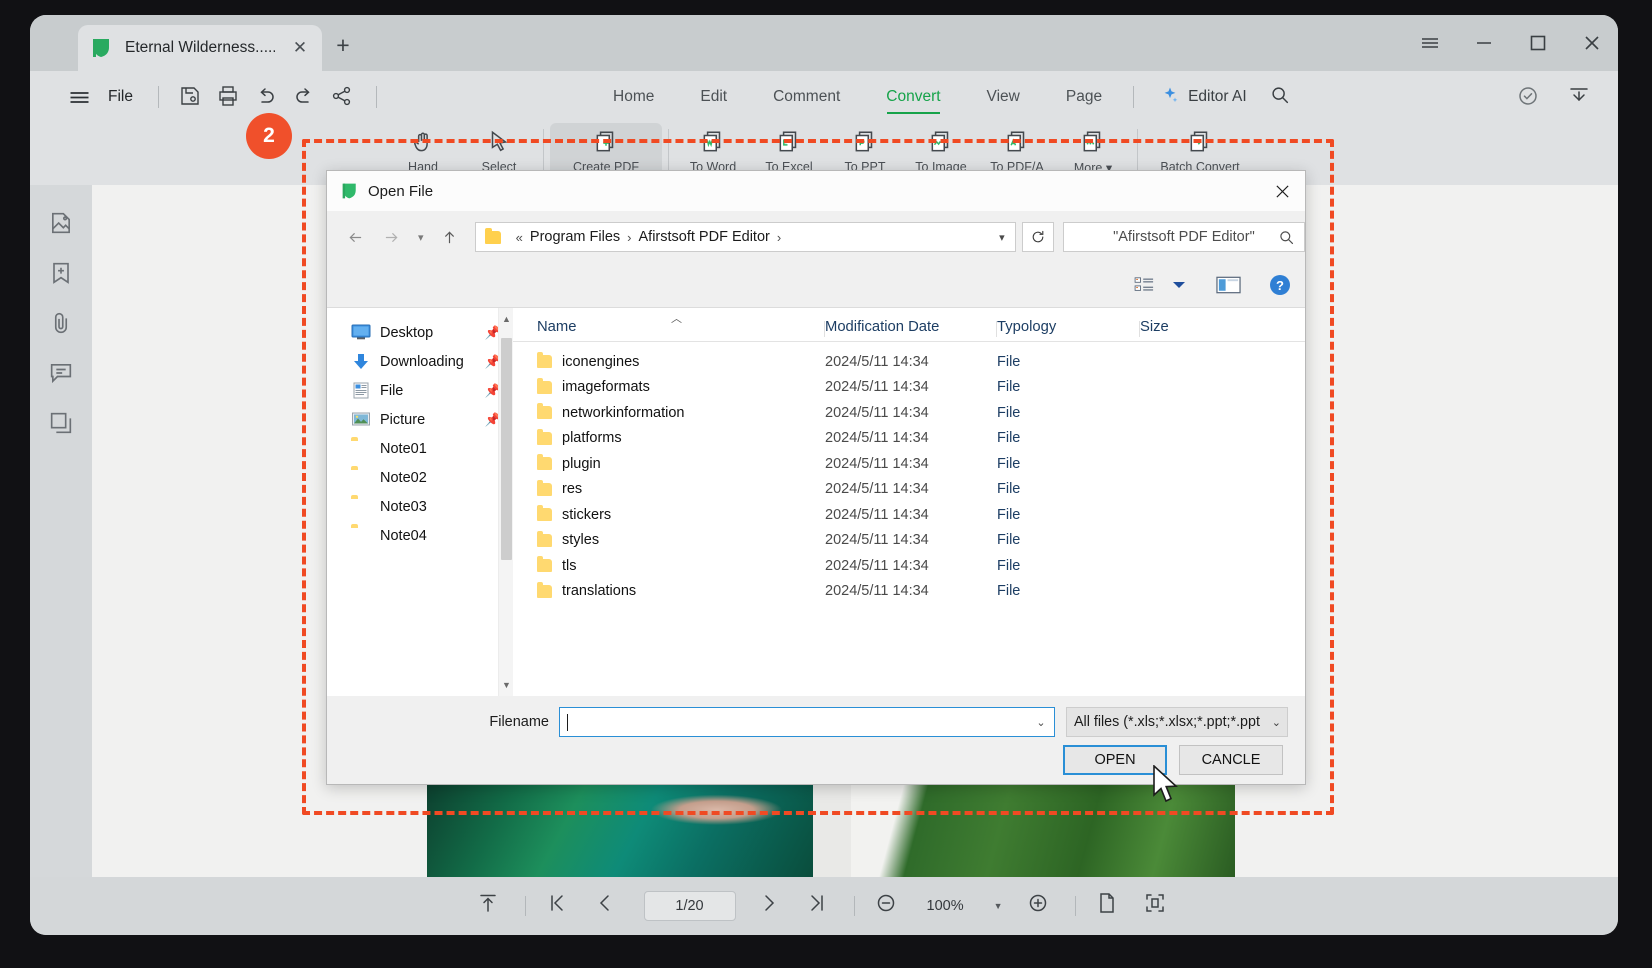 Image resolution: width=1652 pixels, height=968 pixels. Describe the element at coordinates (300, 48) in the screenshot. I see `close-tab-icon: ✕` at that location.